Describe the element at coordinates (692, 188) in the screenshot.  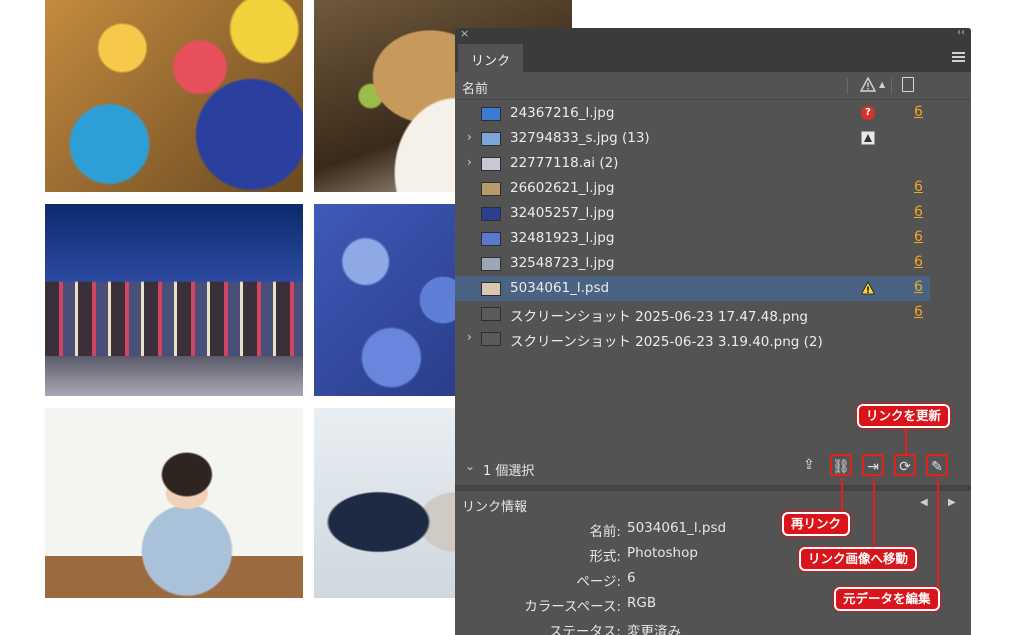
I see `link-row: 26602621_l.jpg 6` at that location.